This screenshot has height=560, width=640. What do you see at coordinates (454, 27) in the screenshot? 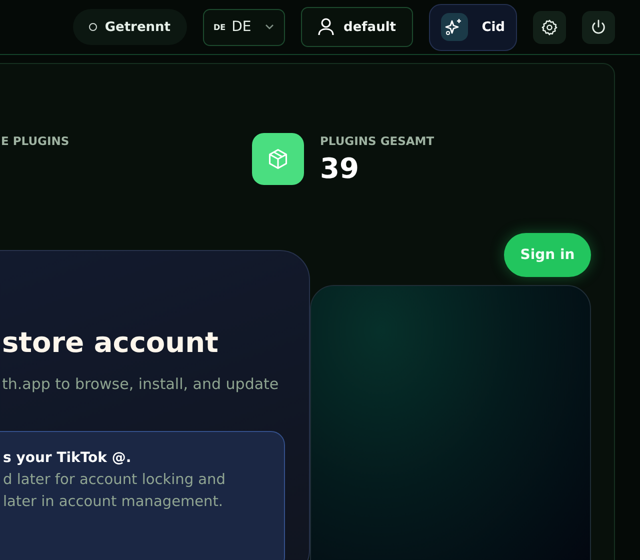
I see `sparkle-icon` at bounding box center [454, 27].